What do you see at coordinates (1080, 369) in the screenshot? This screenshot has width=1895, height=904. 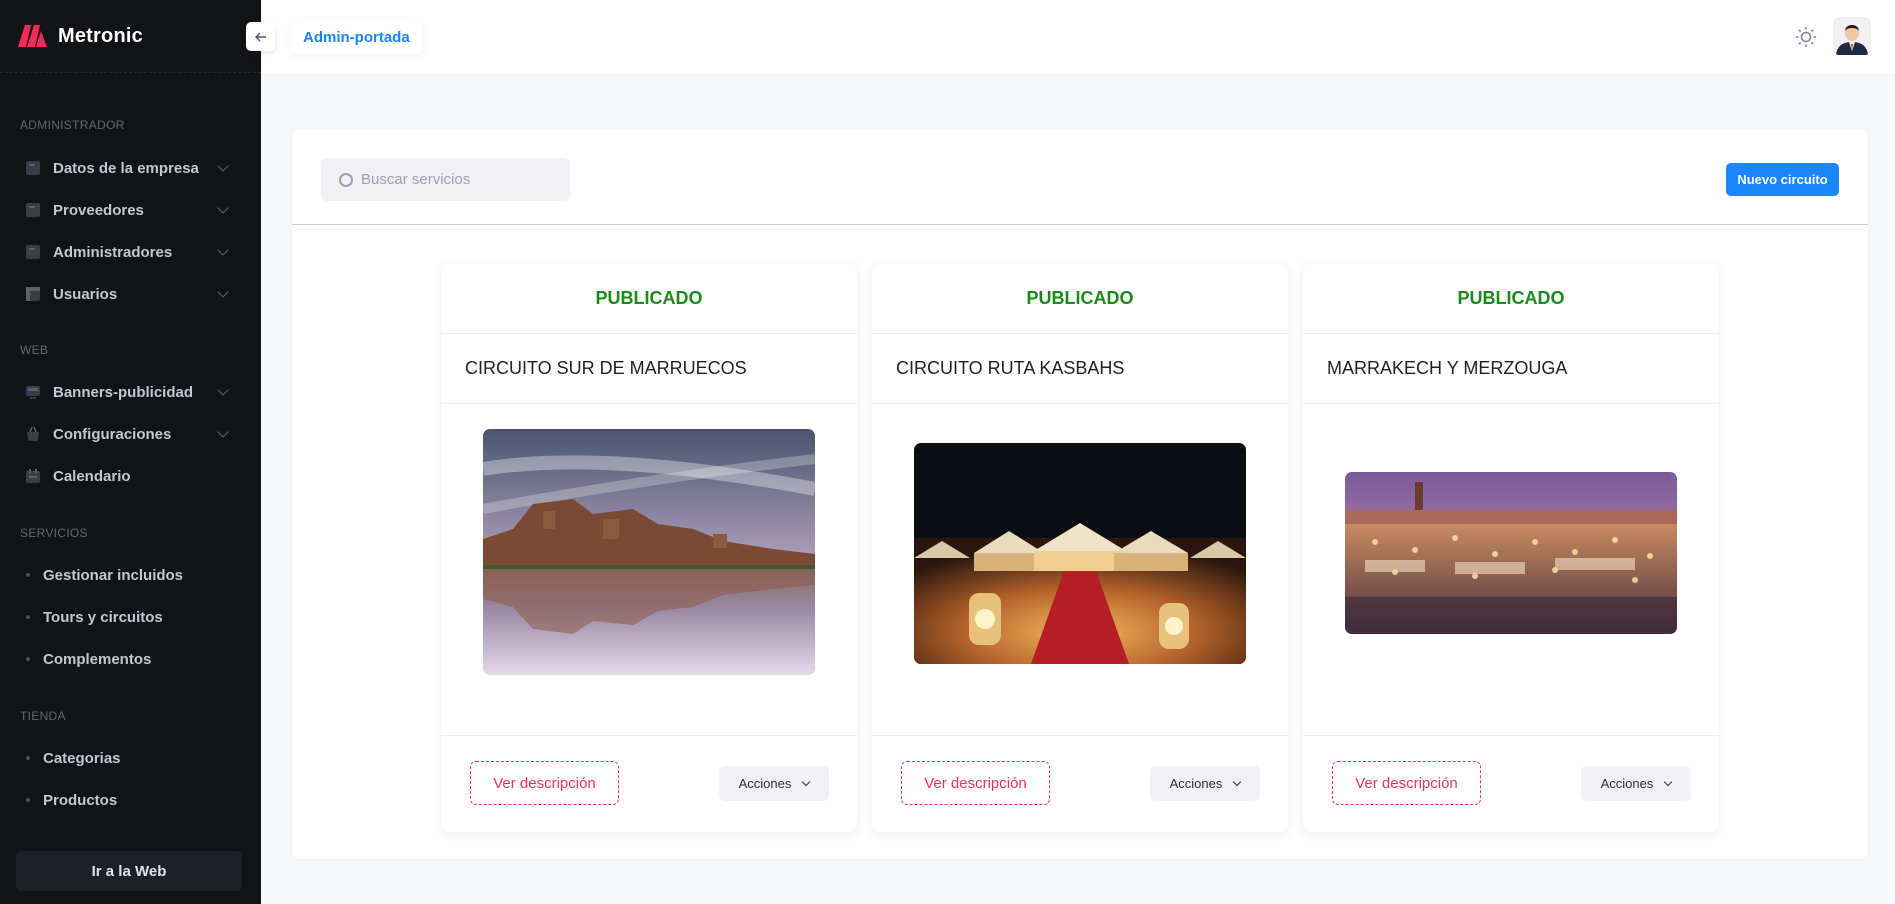 I see `tour-title: CIRCUITO RUTA KASBAHS` at bounding box center [1080, 369].